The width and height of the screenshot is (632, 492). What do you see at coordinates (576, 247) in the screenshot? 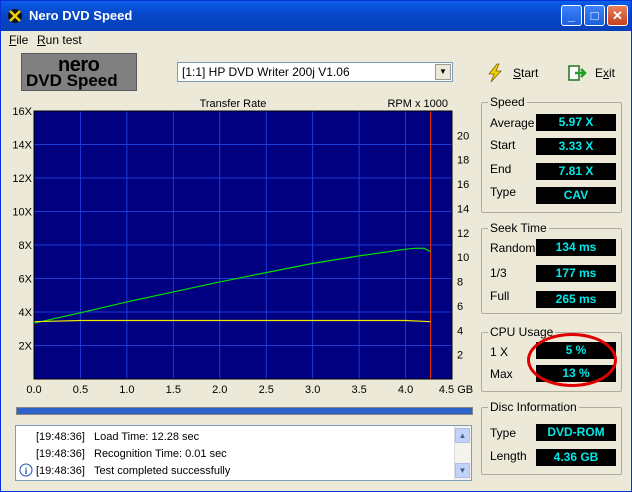
I see `seek-random-value: 134 ms` at bounding box center [576, 247].